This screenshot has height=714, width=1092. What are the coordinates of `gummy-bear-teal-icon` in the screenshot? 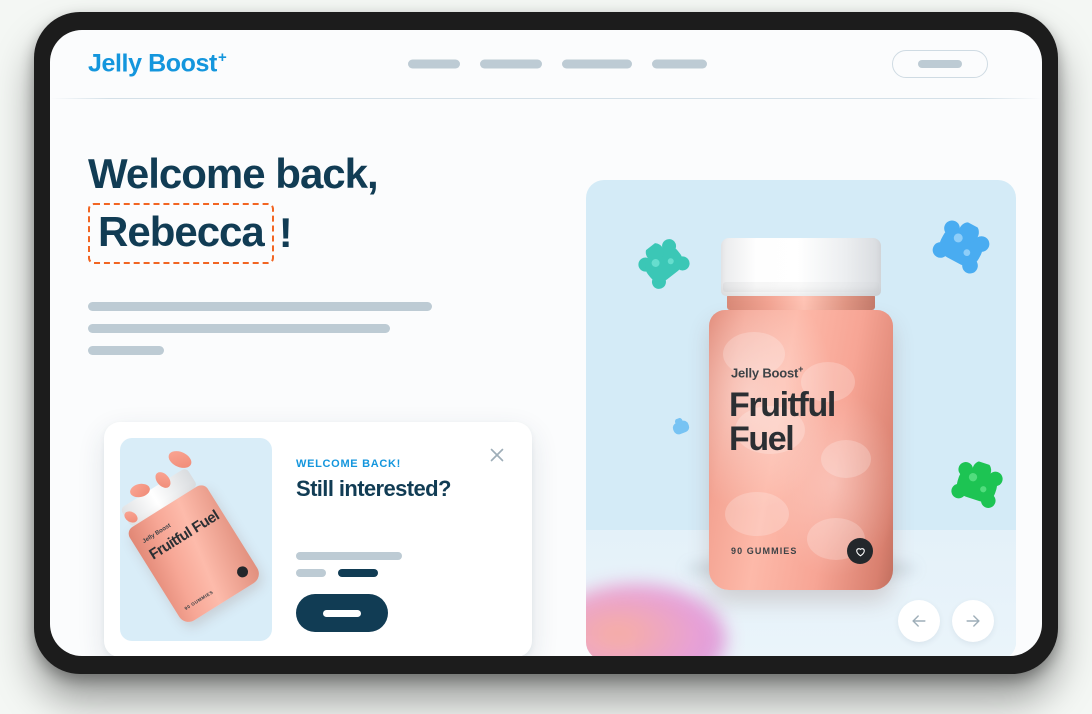 It's located at (664, 264).